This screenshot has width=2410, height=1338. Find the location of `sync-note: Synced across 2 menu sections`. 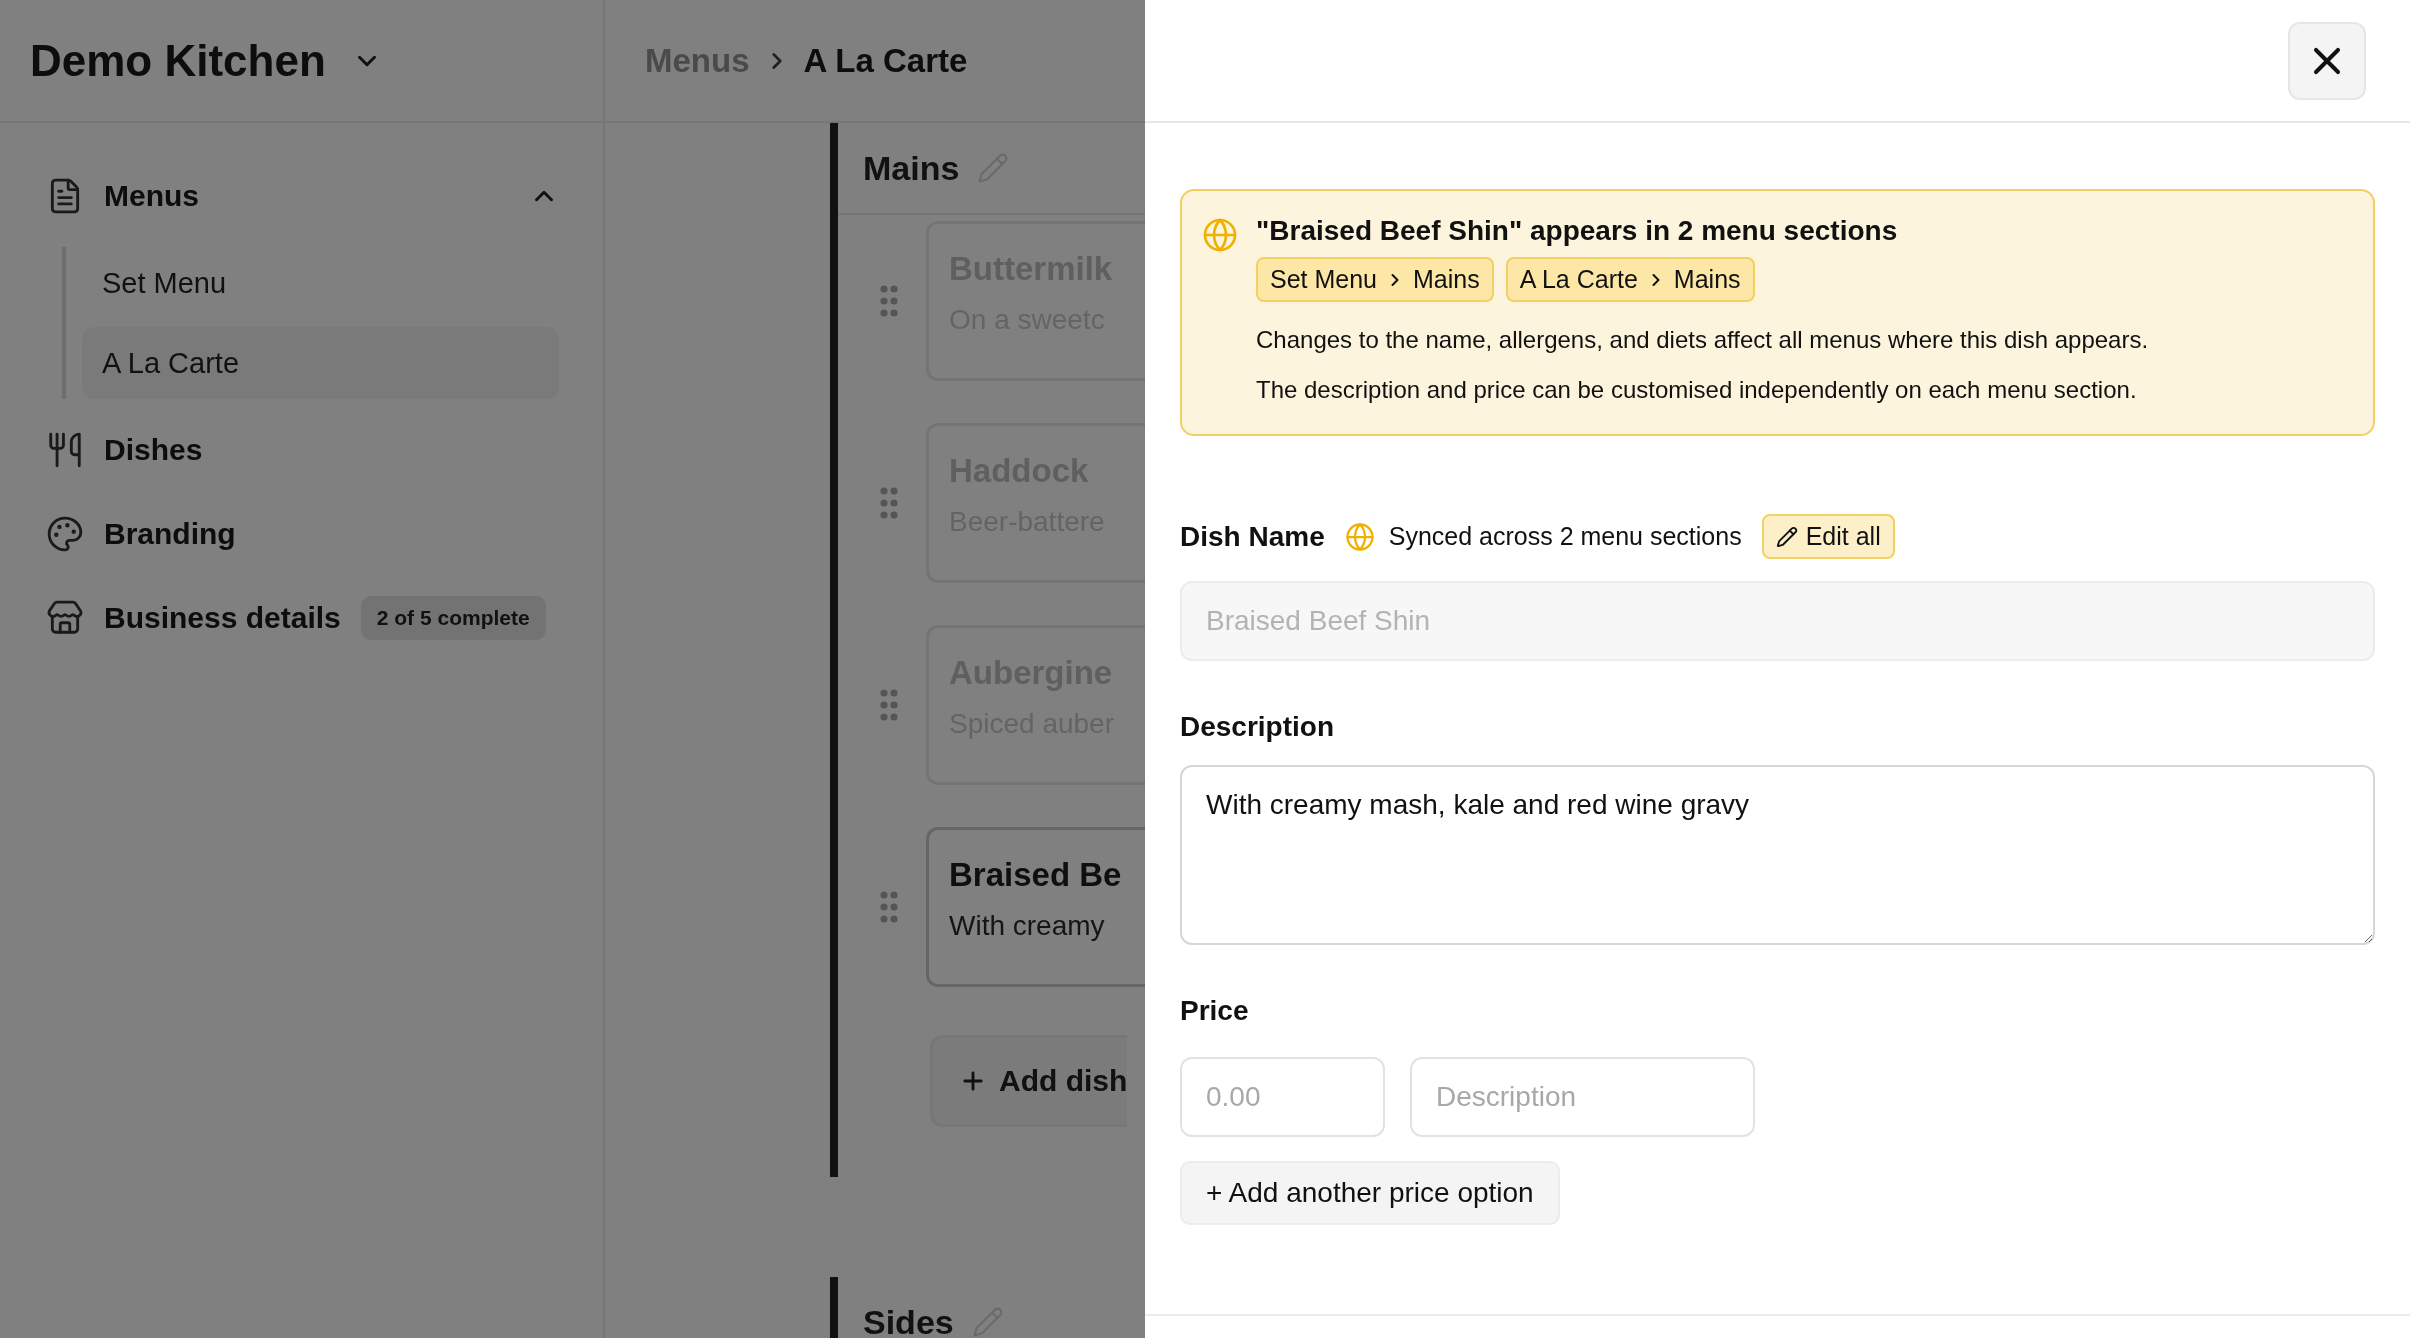

sync-note: Synced across 2 menu sections is located at coordinates (1565, 536).